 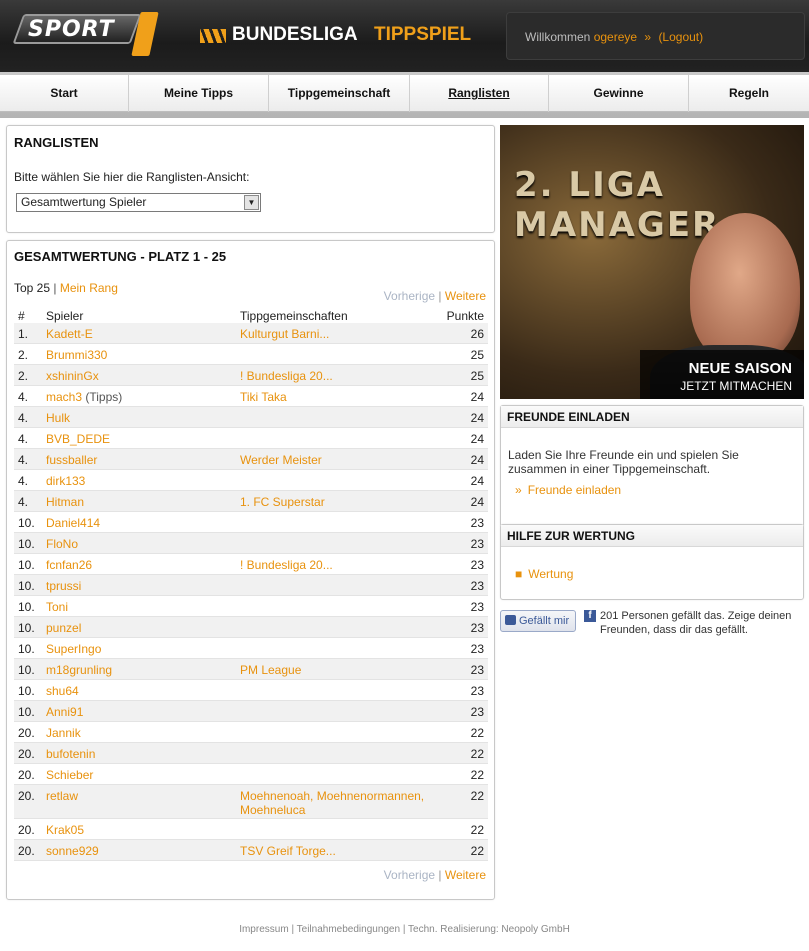 I want to click on rank-cell: 4., so click(x=23, y=502).